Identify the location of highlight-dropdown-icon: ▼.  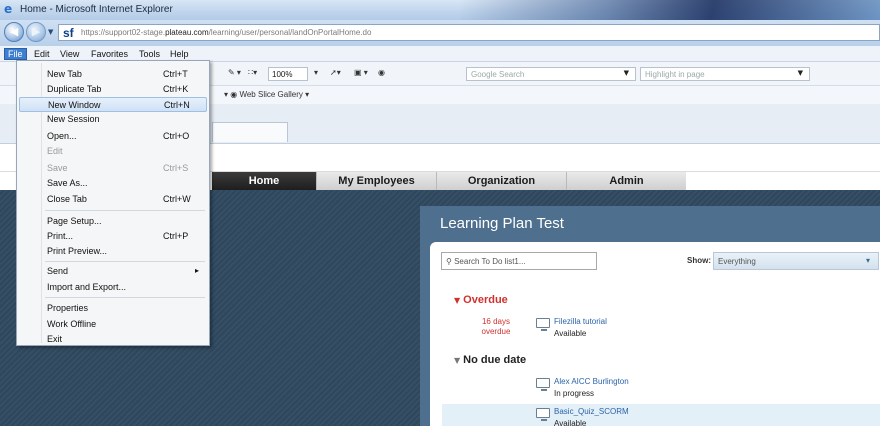
(800, 73).